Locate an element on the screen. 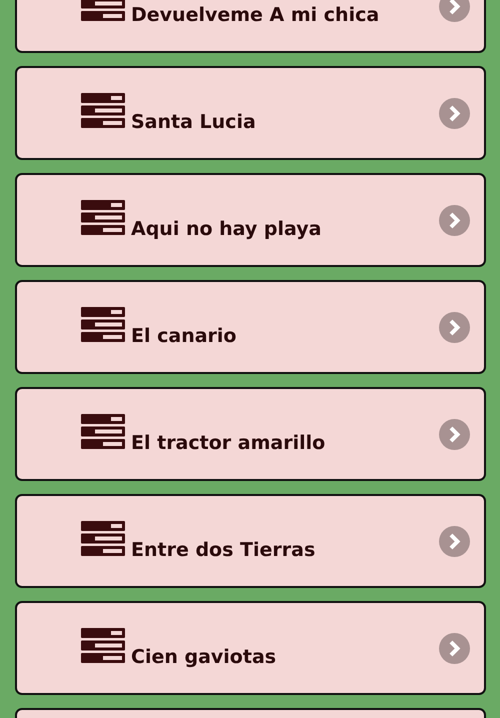  song-item: Devuelveme A mi chica is located at coordinates (250, 26).